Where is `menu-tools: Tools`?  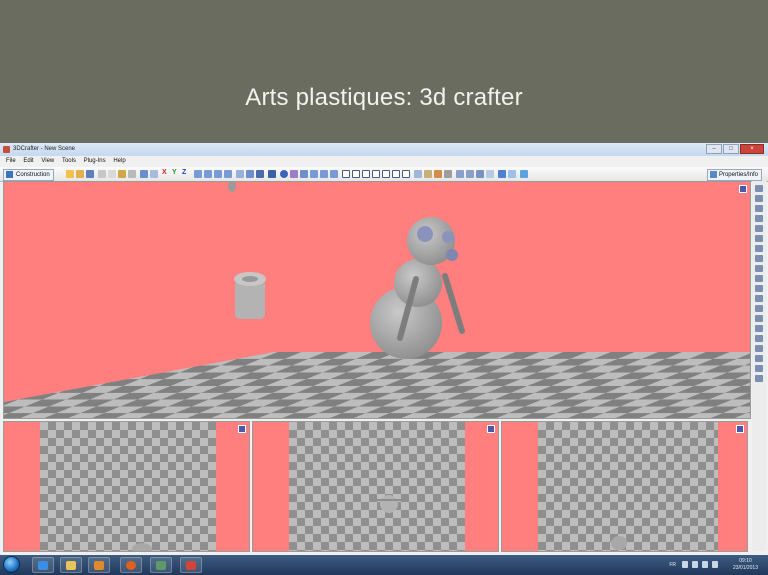
menu-tools: Tools is located at coordinates (69, 161).